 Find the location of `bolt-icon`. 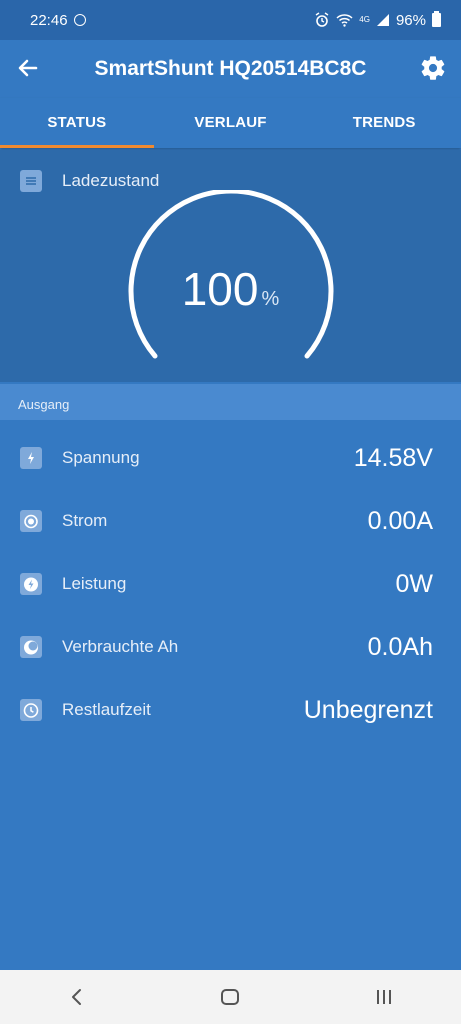

bolt-icon is located at coordinates (31, 458).